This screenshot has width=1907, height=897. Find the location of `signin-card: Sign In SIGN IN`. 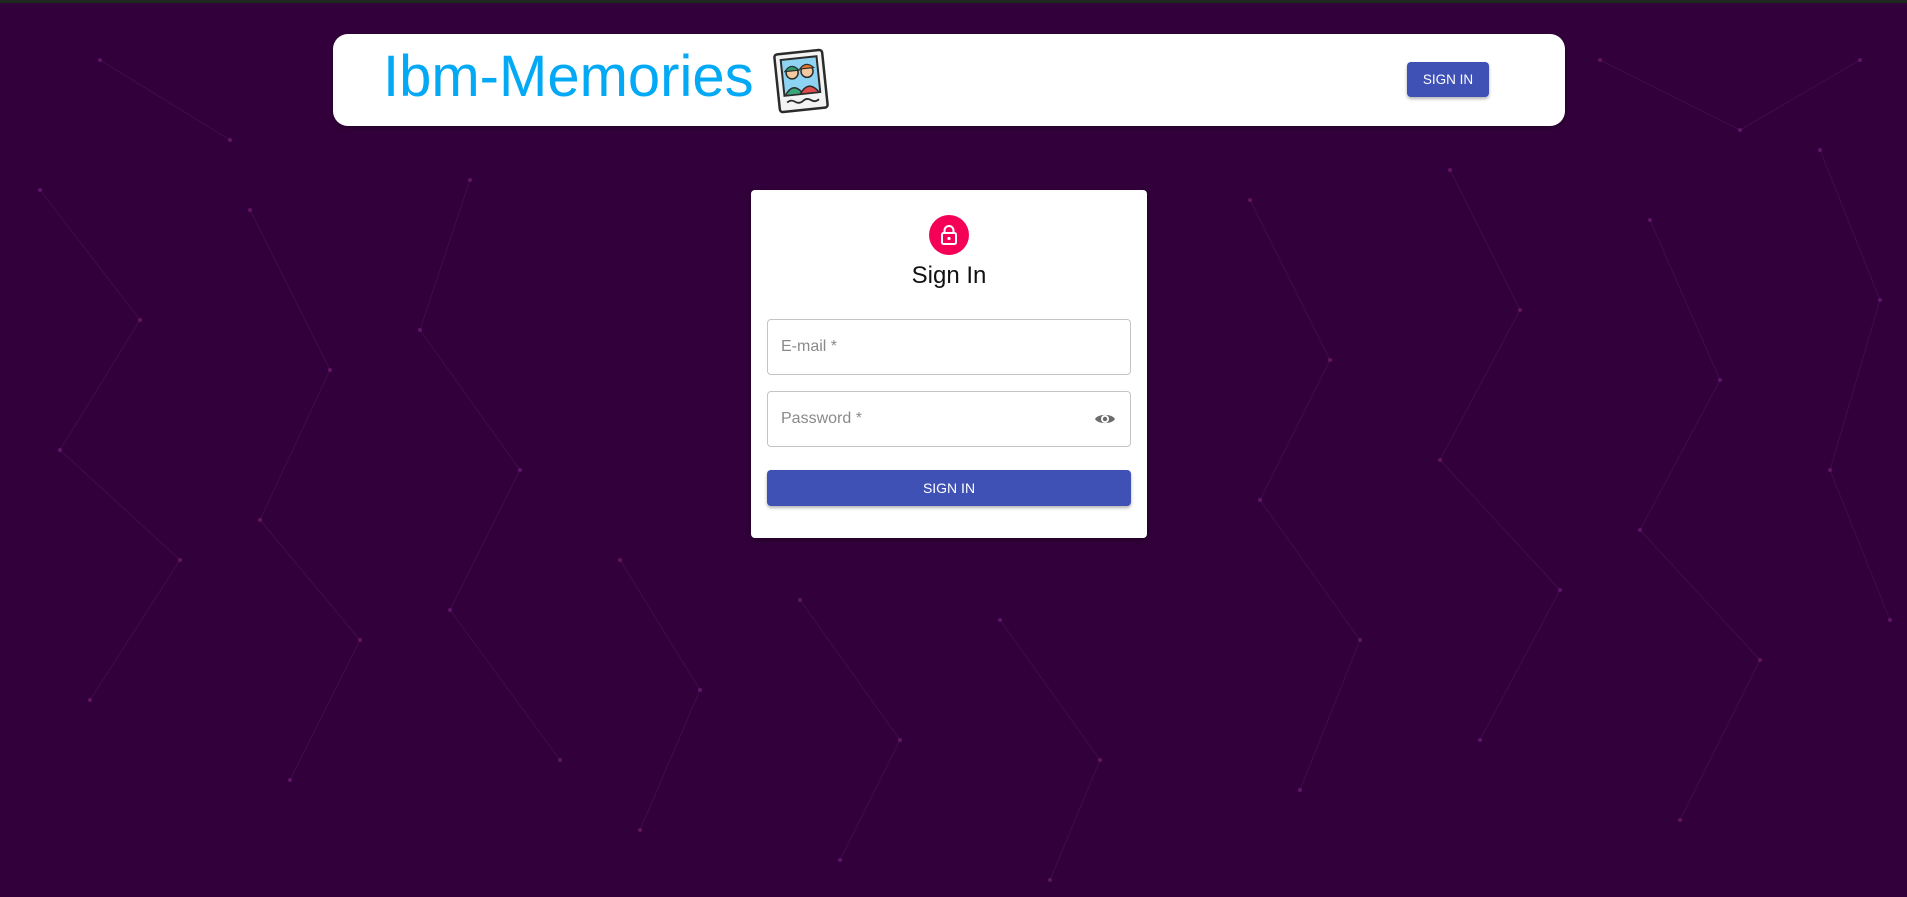

signin-card: Sign In SIGN IN is located at coordinates (949, 364).